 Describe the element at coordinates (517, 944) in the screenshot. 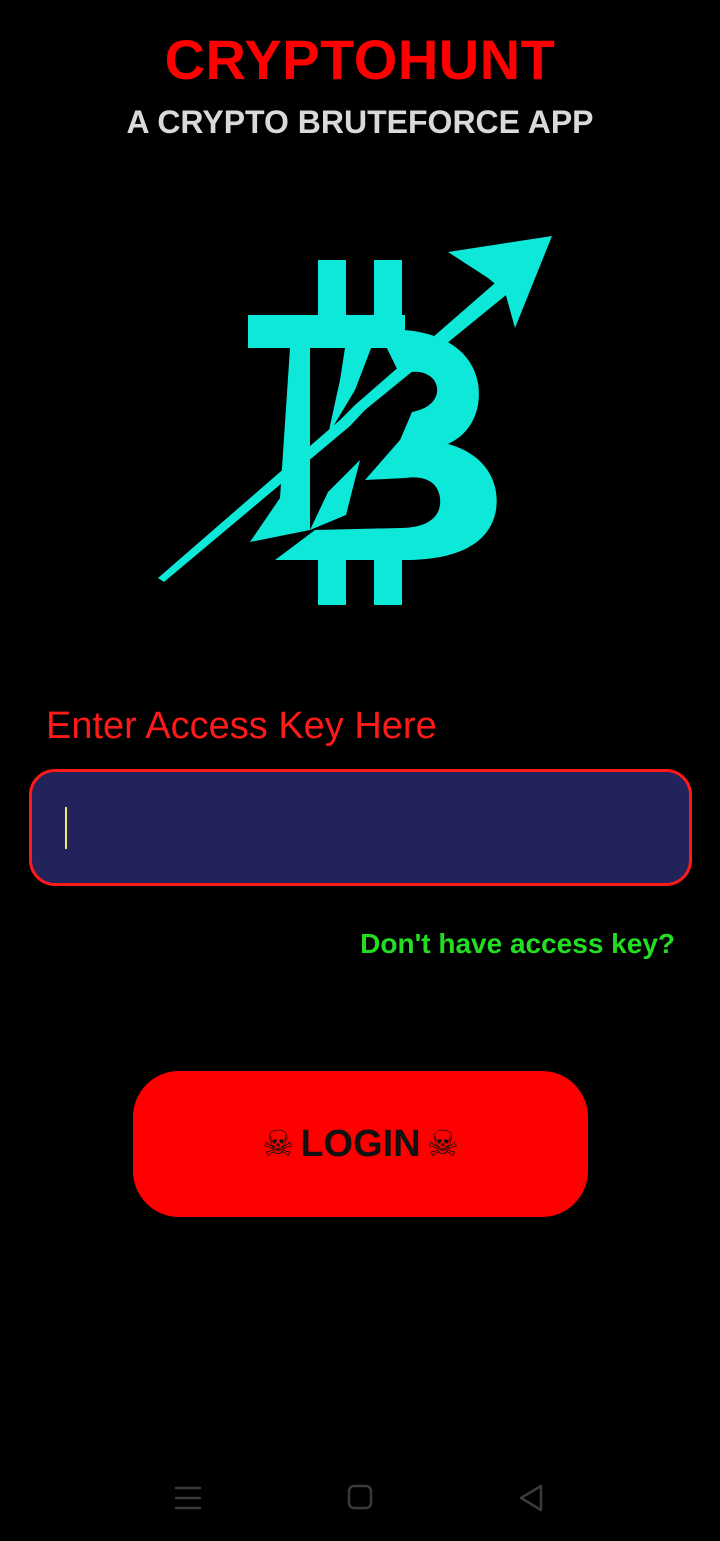

I see `no-access-key-link: Don't have access key?` at that location.